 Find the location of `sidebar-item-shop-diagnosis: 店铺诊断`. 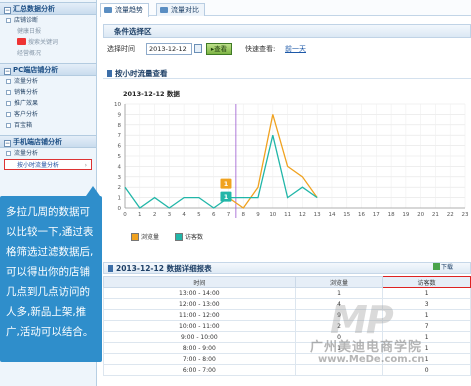

sidebar-item-shop-diagnosis: 店铺诊断 is located at coordinates (48, 20).